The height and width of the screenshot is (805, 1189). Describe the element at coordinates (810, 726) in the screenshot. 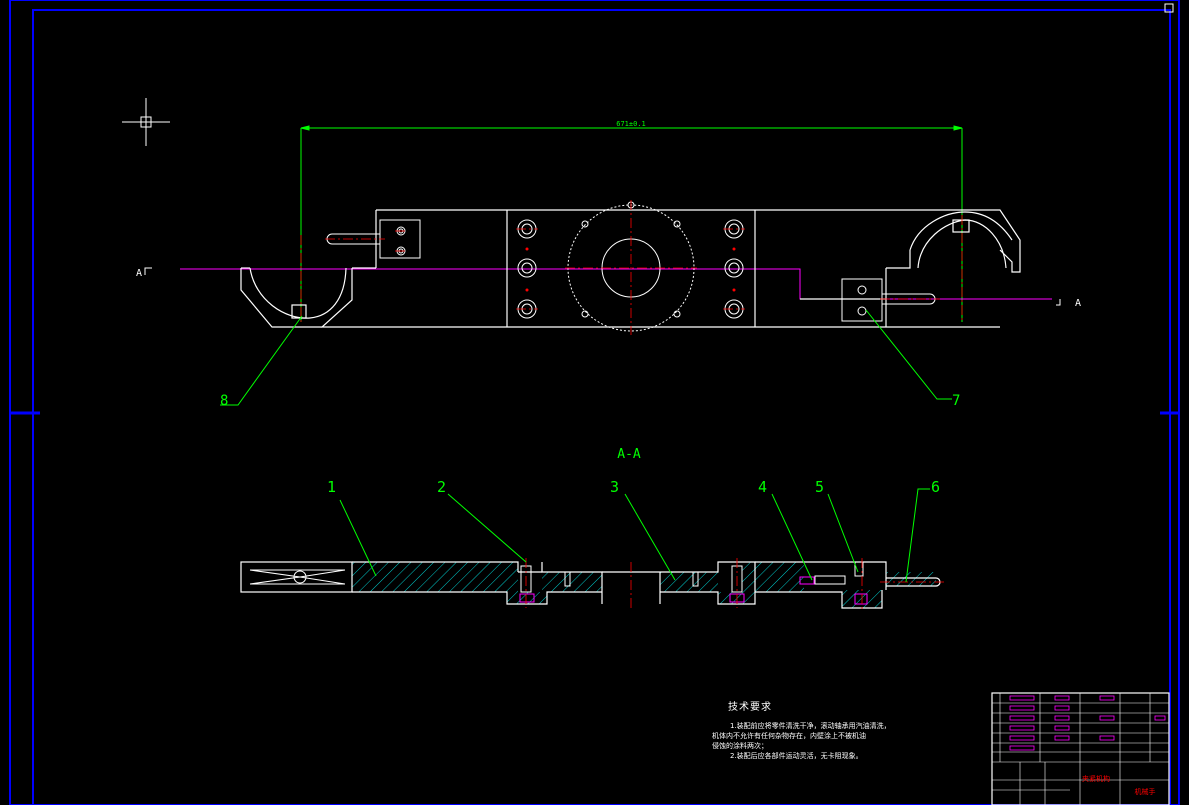

I see `tech-line-1: 1.装配前应将零件清洗干净，滚动轴承用汽油清洗，` at that location.